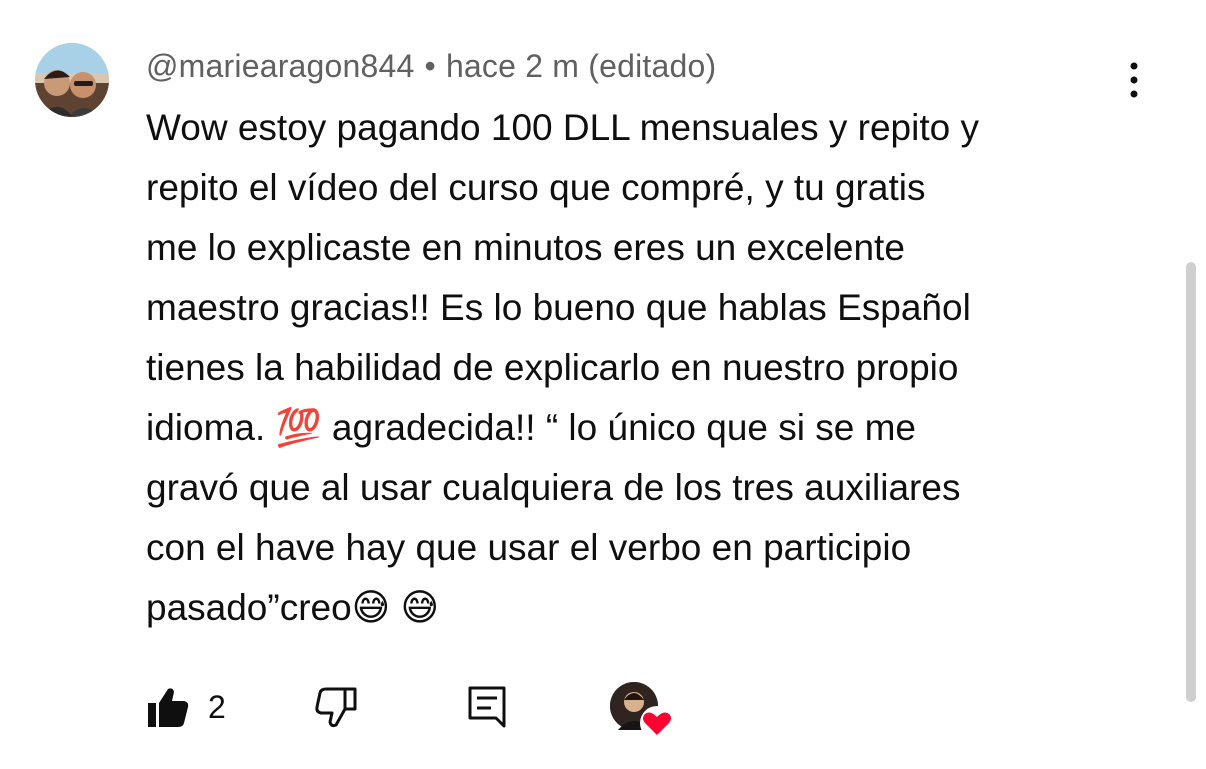  I want to click on dislike-button, so click(336, 707).